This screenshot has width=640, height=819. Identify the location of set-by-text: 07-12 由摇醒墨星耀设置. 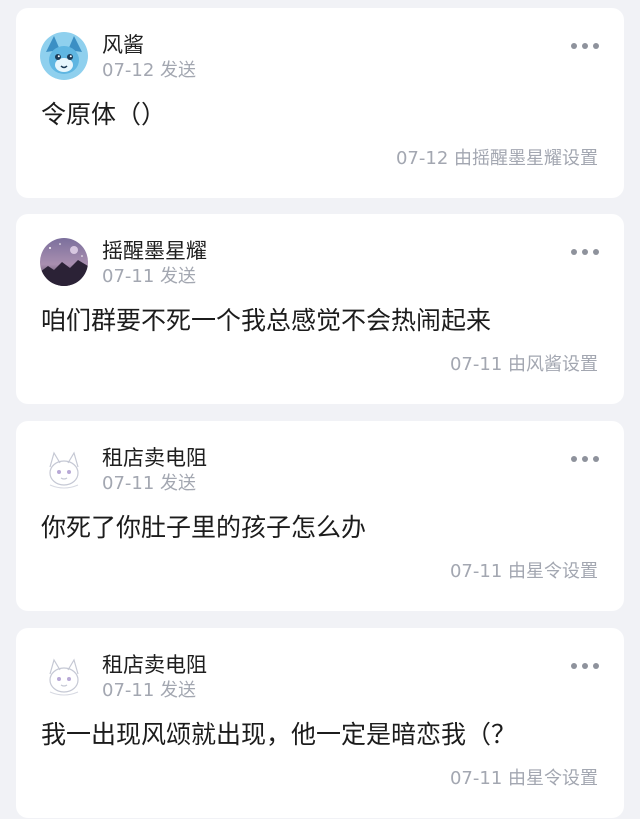
(496, 158).